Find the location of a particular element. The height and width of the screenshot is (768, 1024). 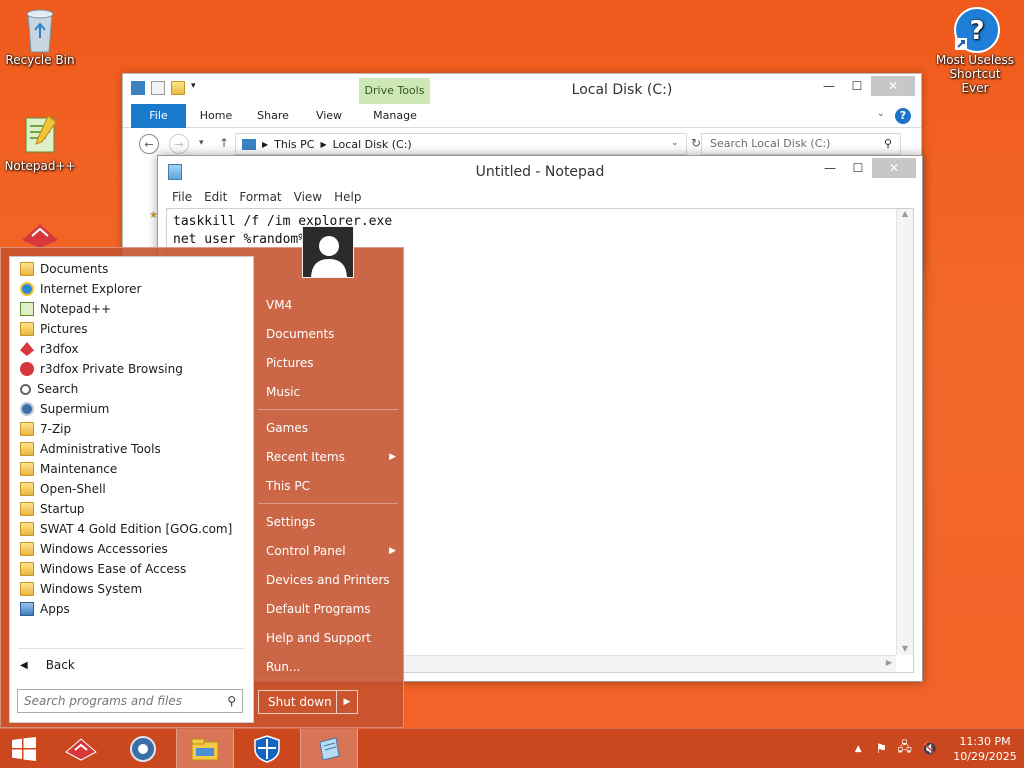

show-hidden-icons-icon: ▲ is located at coordinates (858, 749).